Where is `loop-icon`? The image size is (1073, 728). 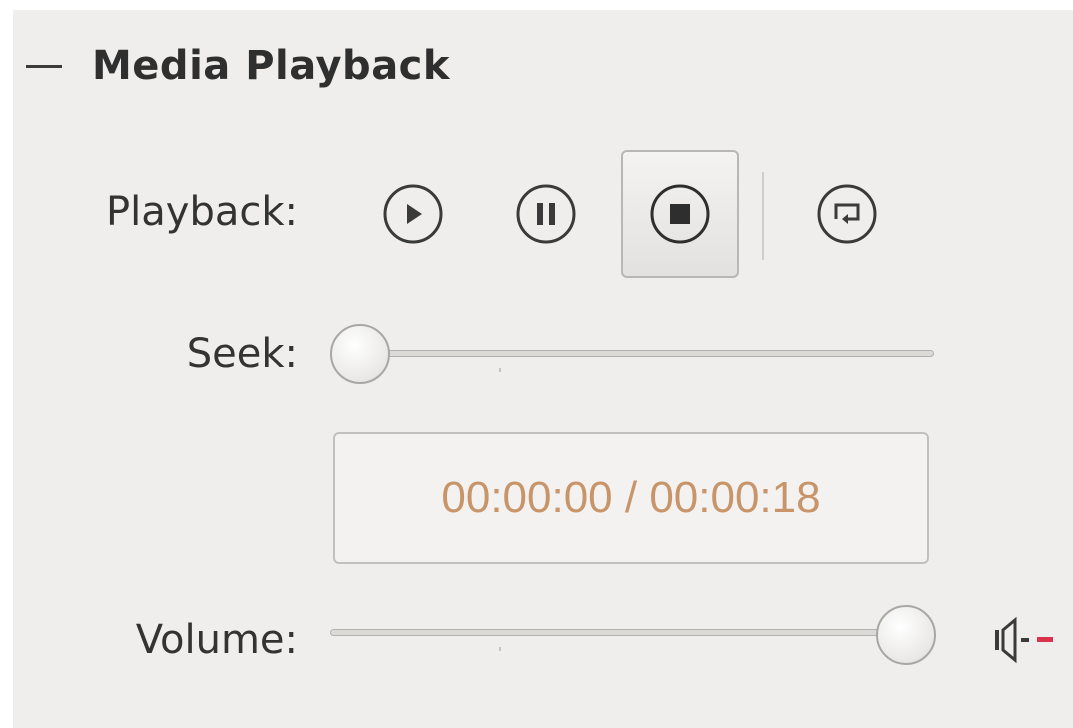
loop-icon is located at coordinates (847, 214).